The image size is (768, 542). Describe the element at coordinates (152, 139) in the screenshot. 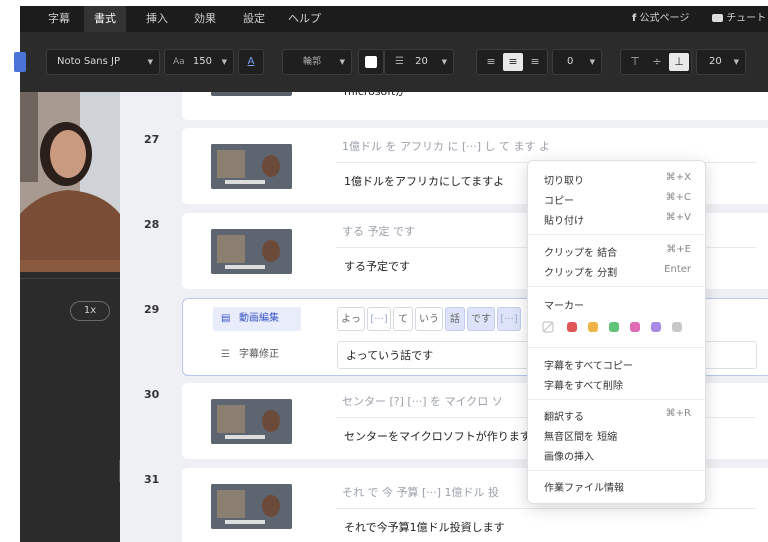

I see `row-number: 27` at that location.